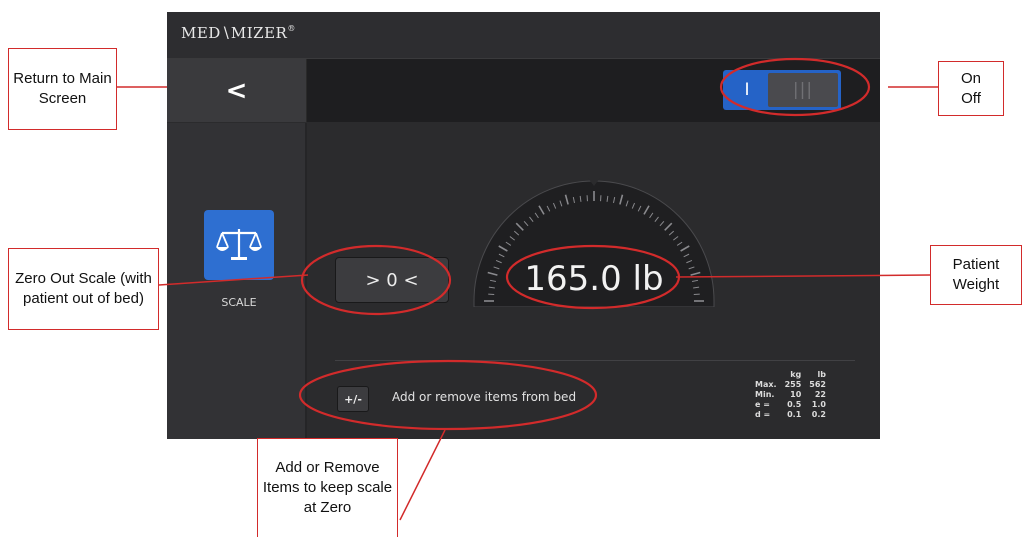 This screenshot has height=537, width=1029. I want to click on medmizer-logo: MED∖MIZER®, so click(238, 33).